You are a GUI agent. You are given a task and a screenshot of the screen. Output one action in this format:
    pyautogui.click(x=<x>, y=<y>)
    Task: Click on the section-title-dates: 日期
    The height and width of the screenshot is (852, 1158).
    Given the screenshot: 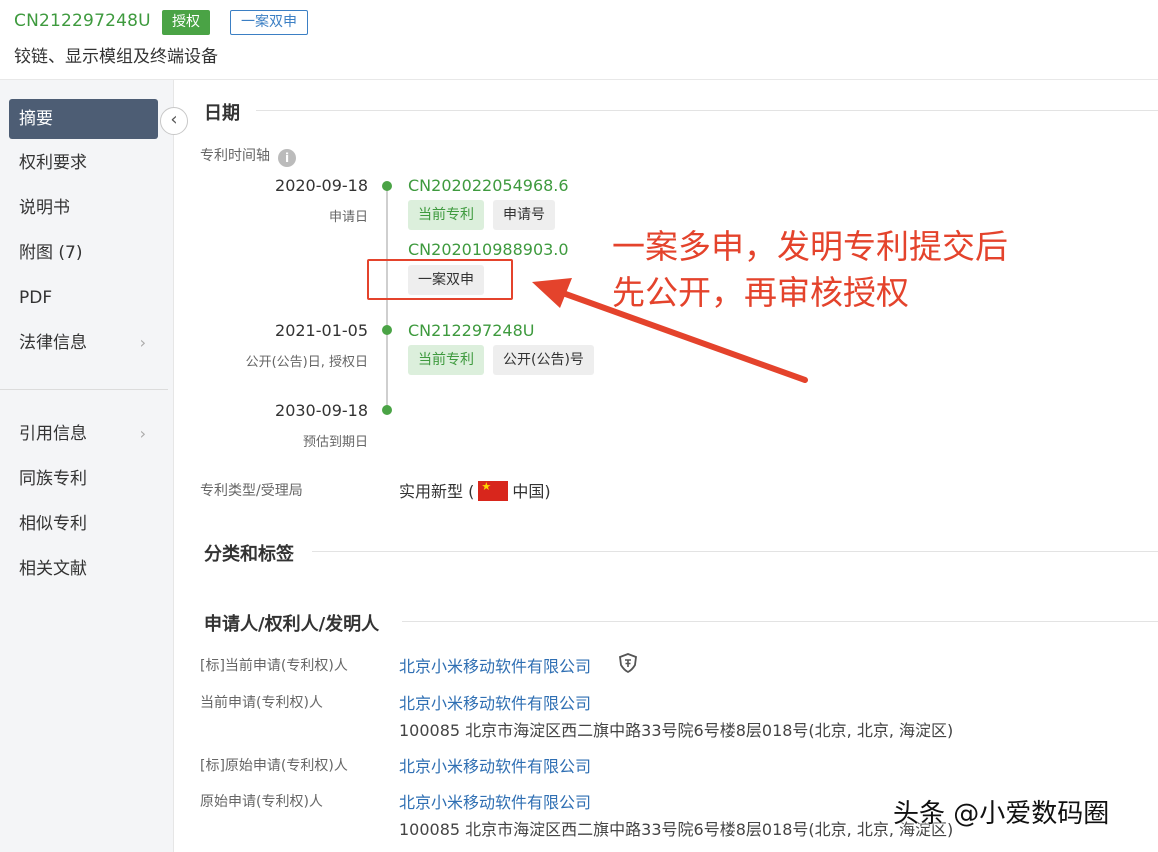 What is the action you would take?
    pyautogui.click(x=222, y=113)
    